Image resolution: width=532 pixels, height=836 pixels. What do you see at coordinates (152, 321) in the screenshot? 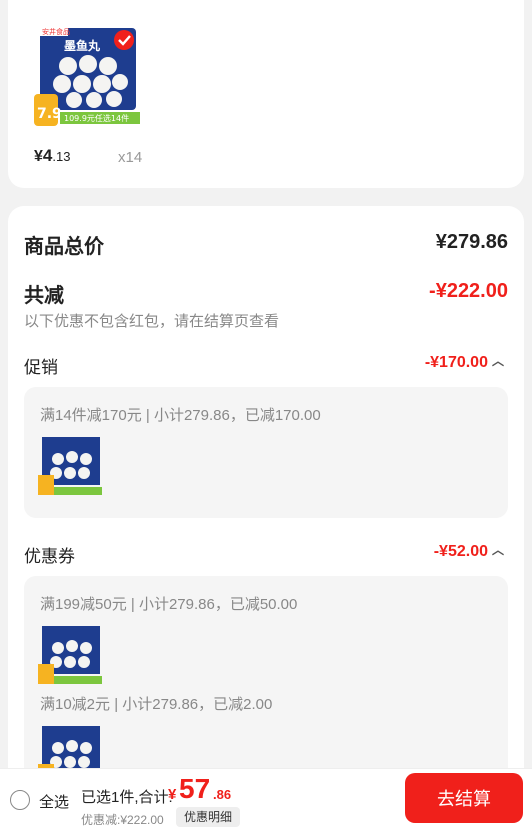
I see `discount-note: 以下优惠不包含红包，请在结算页查看` at bounding box center [152, 321].